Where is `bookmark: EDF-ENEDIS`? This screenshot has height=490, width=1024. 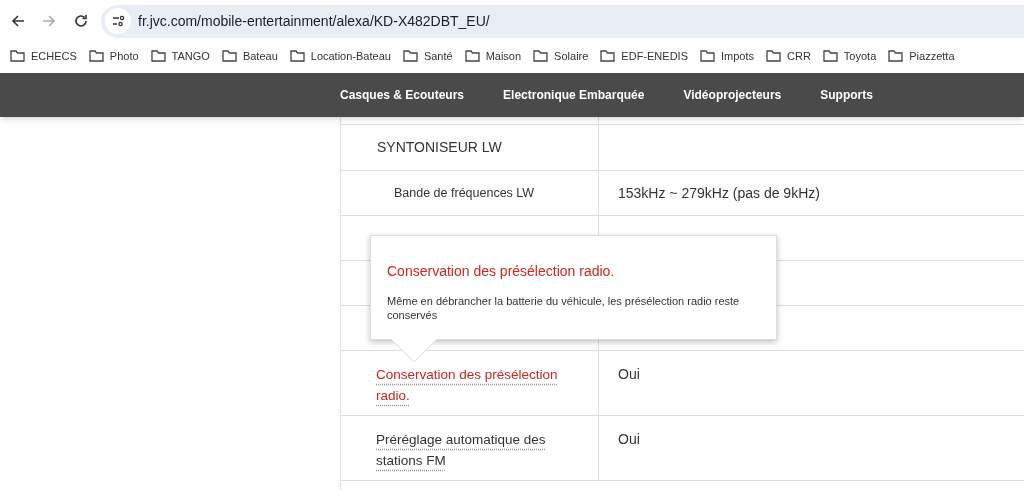
bookmark: EDF-ENEDIS is located at coordinates (644, 56).